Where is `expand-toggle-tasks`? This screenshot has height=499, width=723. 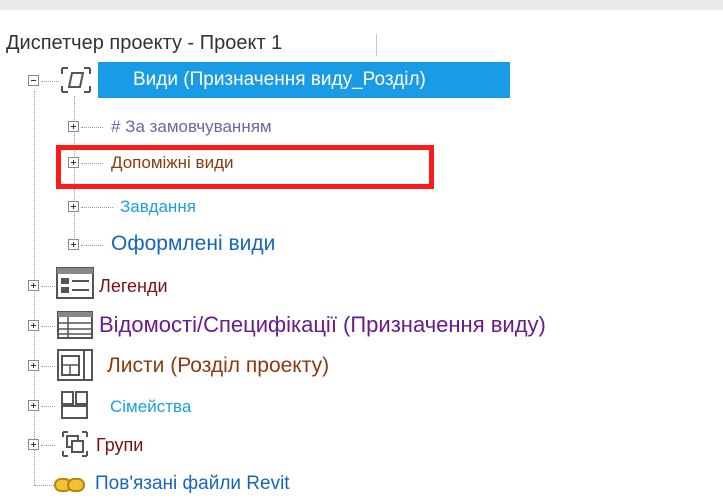
expand-toggle-tasks is located at coordinates (73, 206).